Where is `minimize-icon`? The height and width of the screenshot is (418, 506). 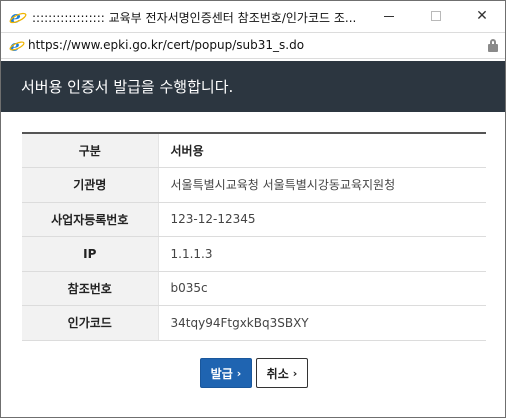
minimize-icon is located at coordinates (389, 16).